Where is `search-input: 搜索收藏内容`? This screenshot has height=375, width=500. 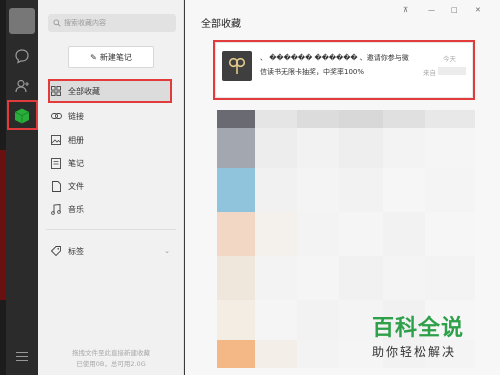
search-input: 搜索收藏内容 is located at coordinates (112, 23).